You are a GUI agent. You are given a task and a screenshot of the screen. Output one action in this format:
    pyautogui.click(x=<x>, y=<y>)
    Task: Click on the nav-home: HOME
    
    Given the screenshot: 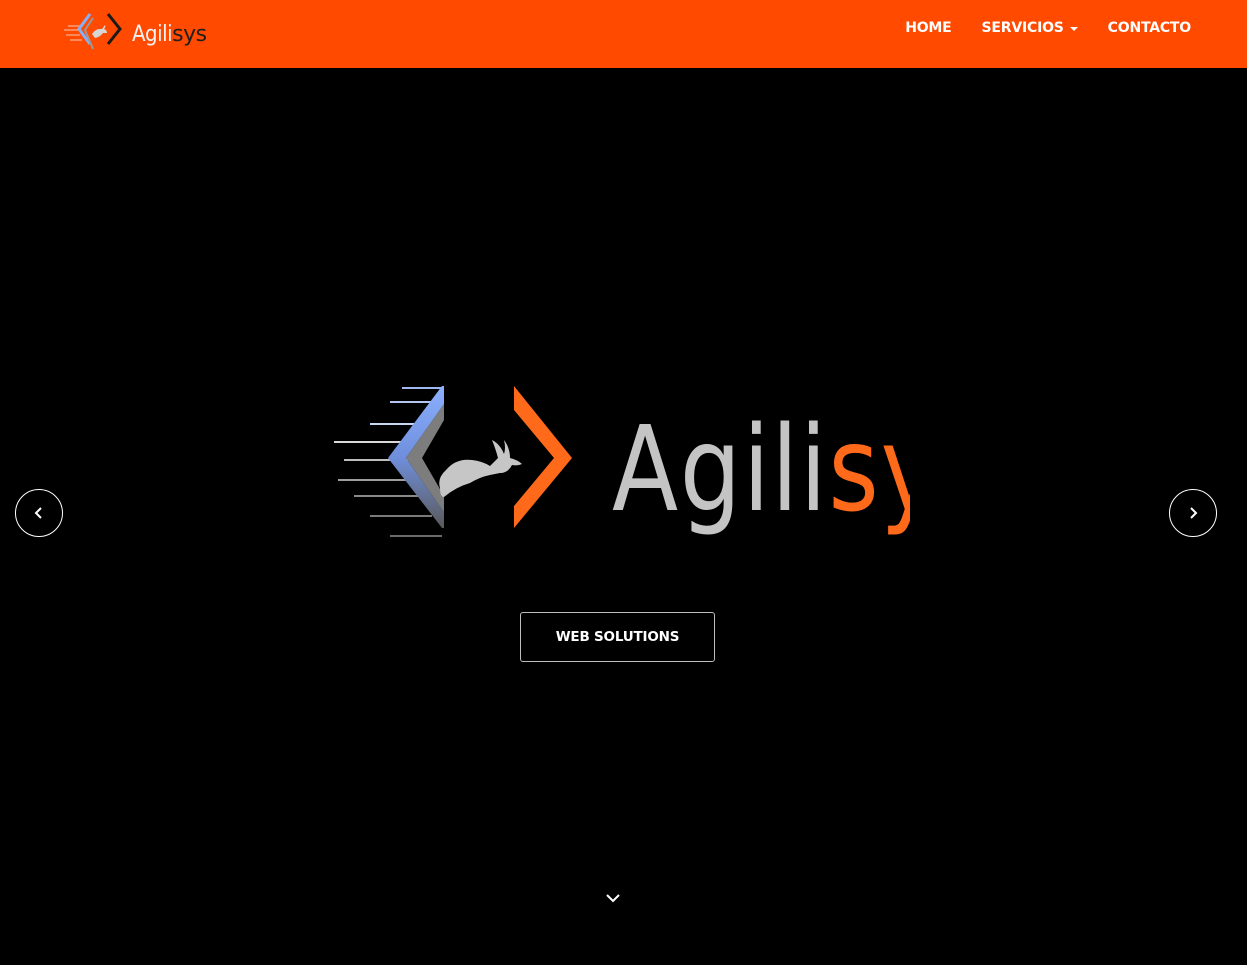 What is the action you would take?
    pyautogui.click(x=928, y=28)
    